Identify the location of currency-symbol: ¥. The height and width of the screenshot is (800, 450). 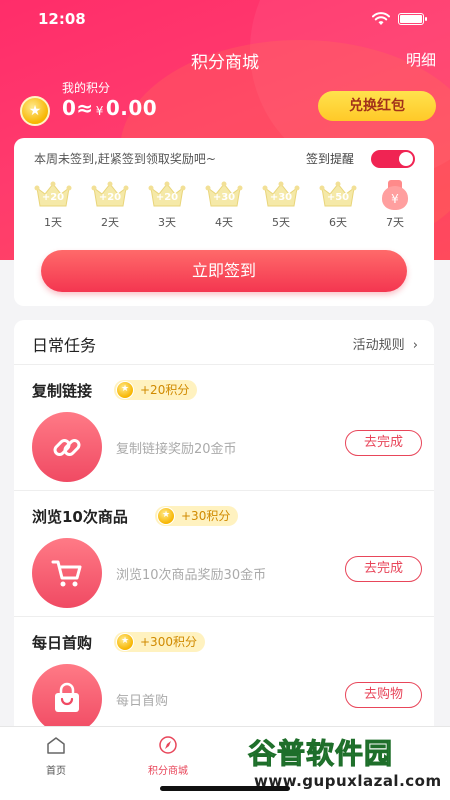
(99, 111).